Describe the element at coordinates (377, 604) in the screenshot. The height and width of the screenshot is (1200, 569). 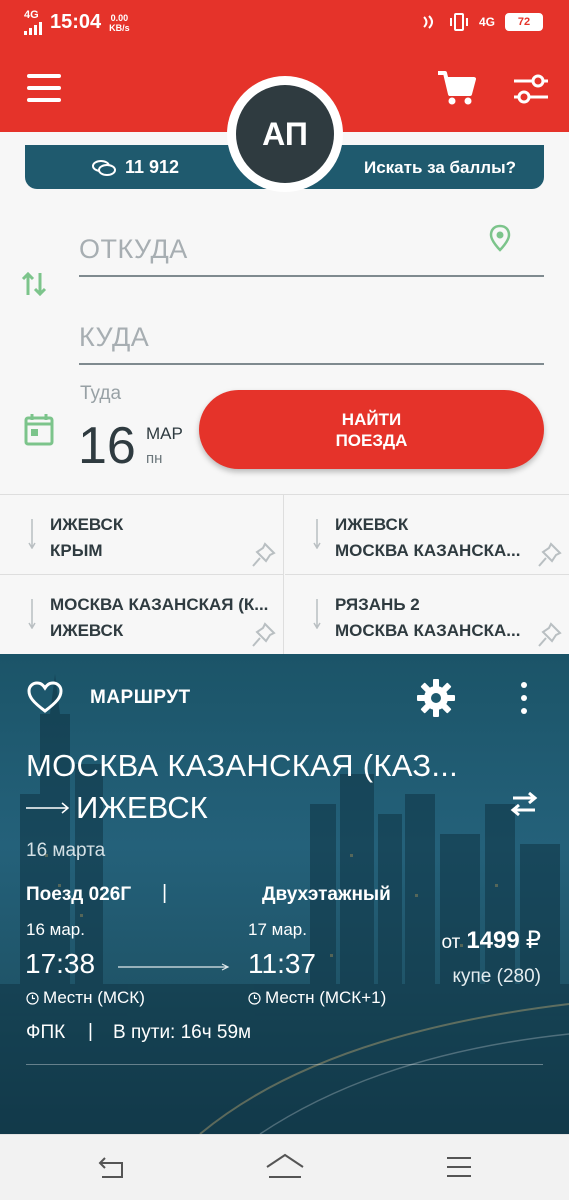
I see `recent-from: РЯЗАНЬ 2` at that location.